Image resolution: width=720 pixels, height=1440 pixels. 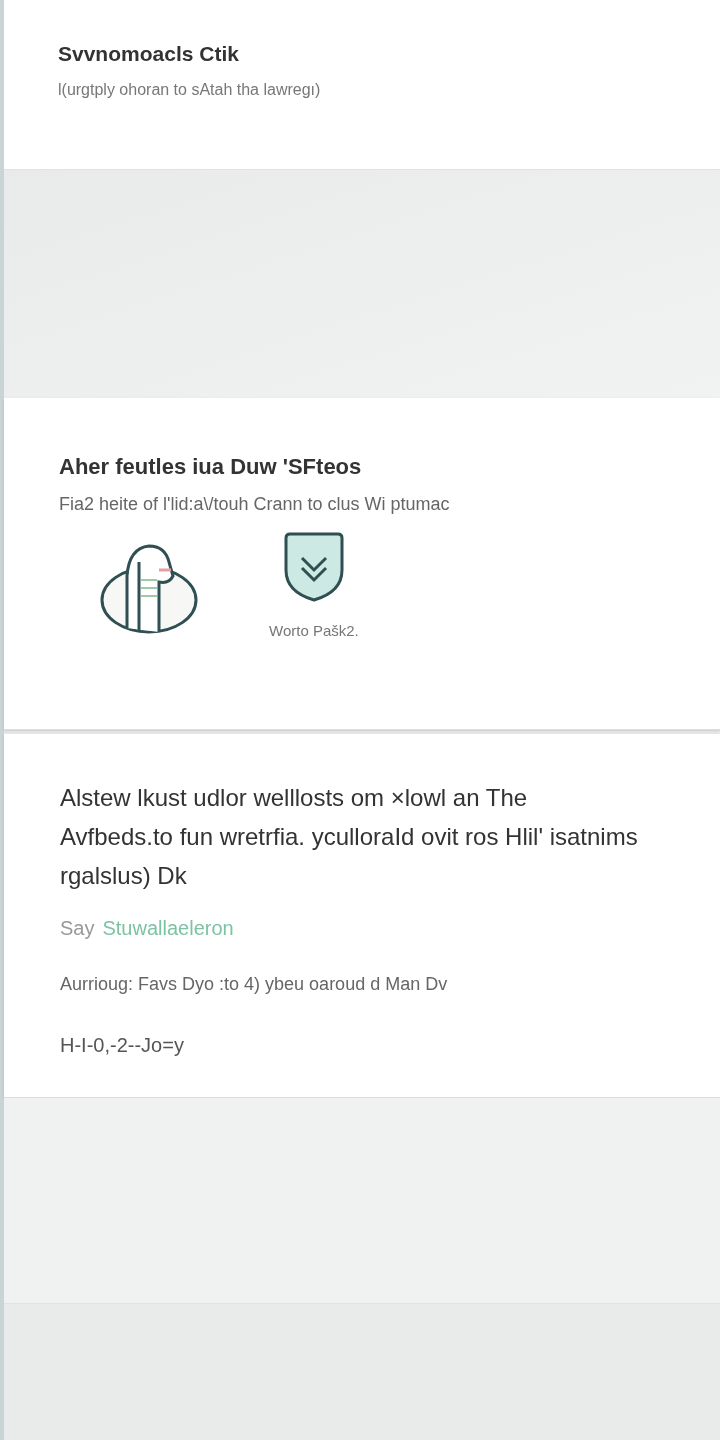 I want to click on info-paragraph: Alstew lkust udlor welllosts om ×lowl an The Avfbeds.to fun wretrfia. yculloraId ovit ros Hlil' isatnims rgalslus) Dk, so click(x=349, y=837).